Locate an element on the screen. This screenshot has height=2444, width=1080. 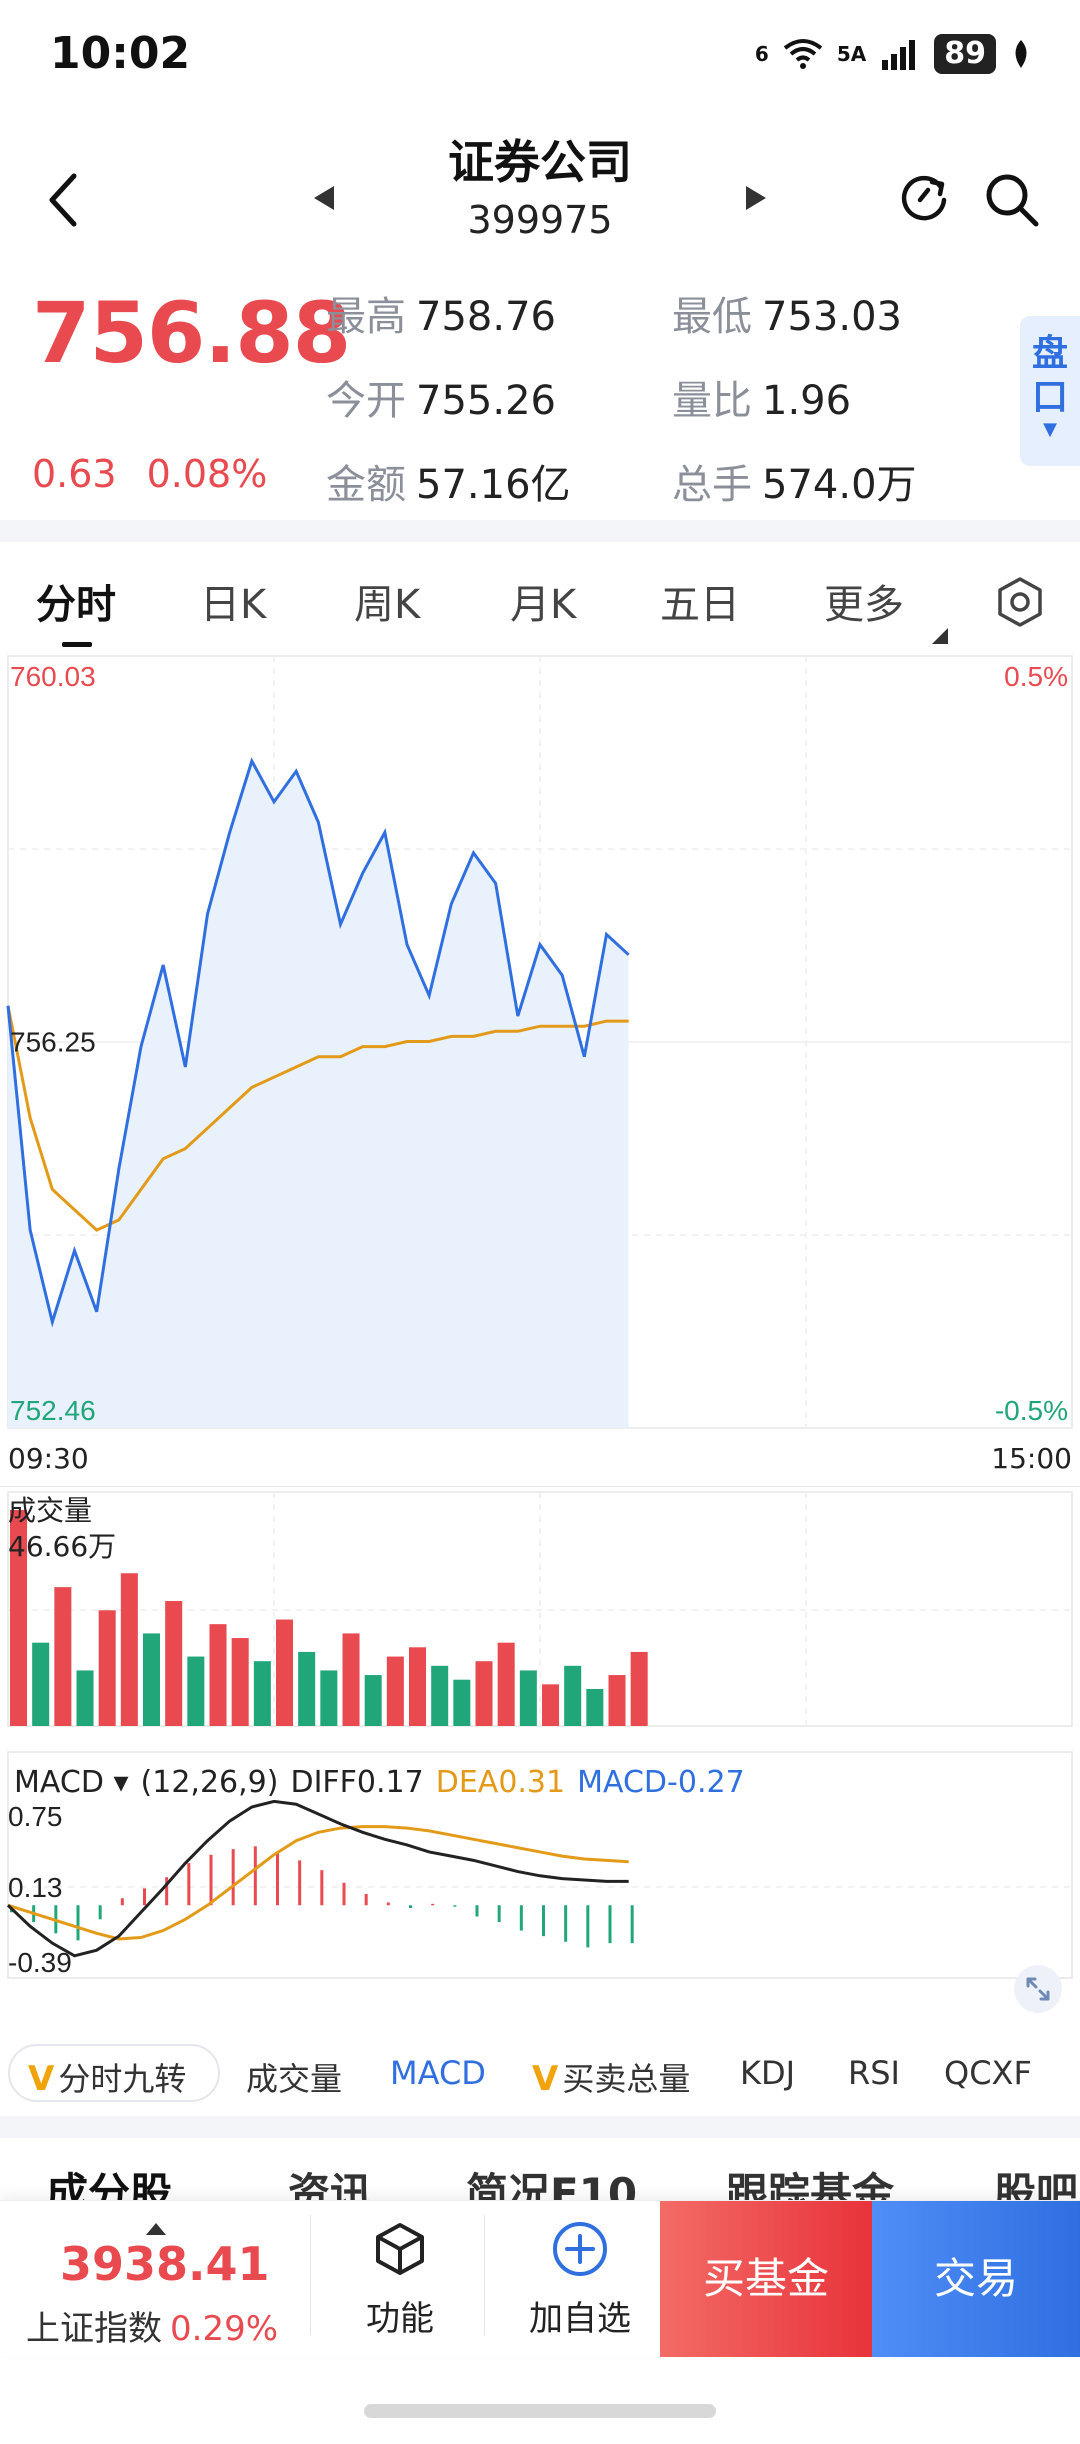
order-book-tab: 盘口 ▼ is located at coordinates (1050, 391).